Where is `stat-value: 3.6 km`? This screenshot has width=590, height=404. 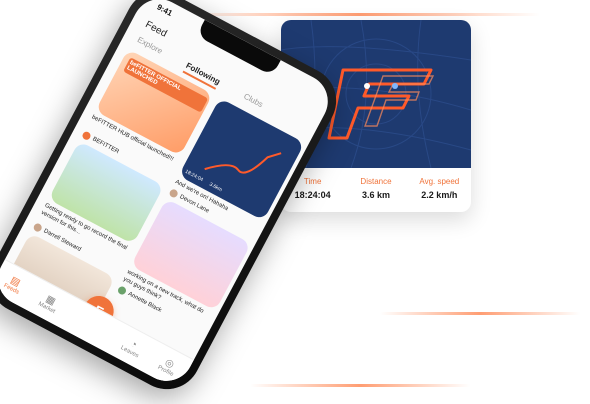
stat-value: 3.6 km is located at coordinates (375, 195).